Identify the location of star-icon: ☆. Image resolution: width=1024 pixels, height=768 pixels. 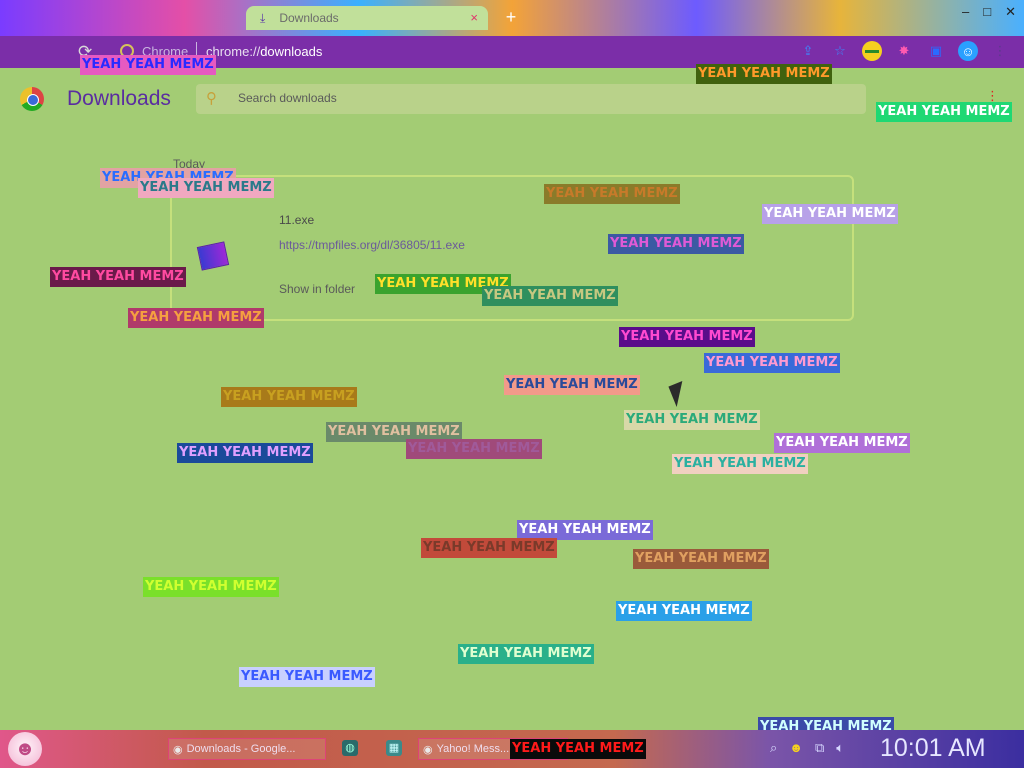
(840, 51).